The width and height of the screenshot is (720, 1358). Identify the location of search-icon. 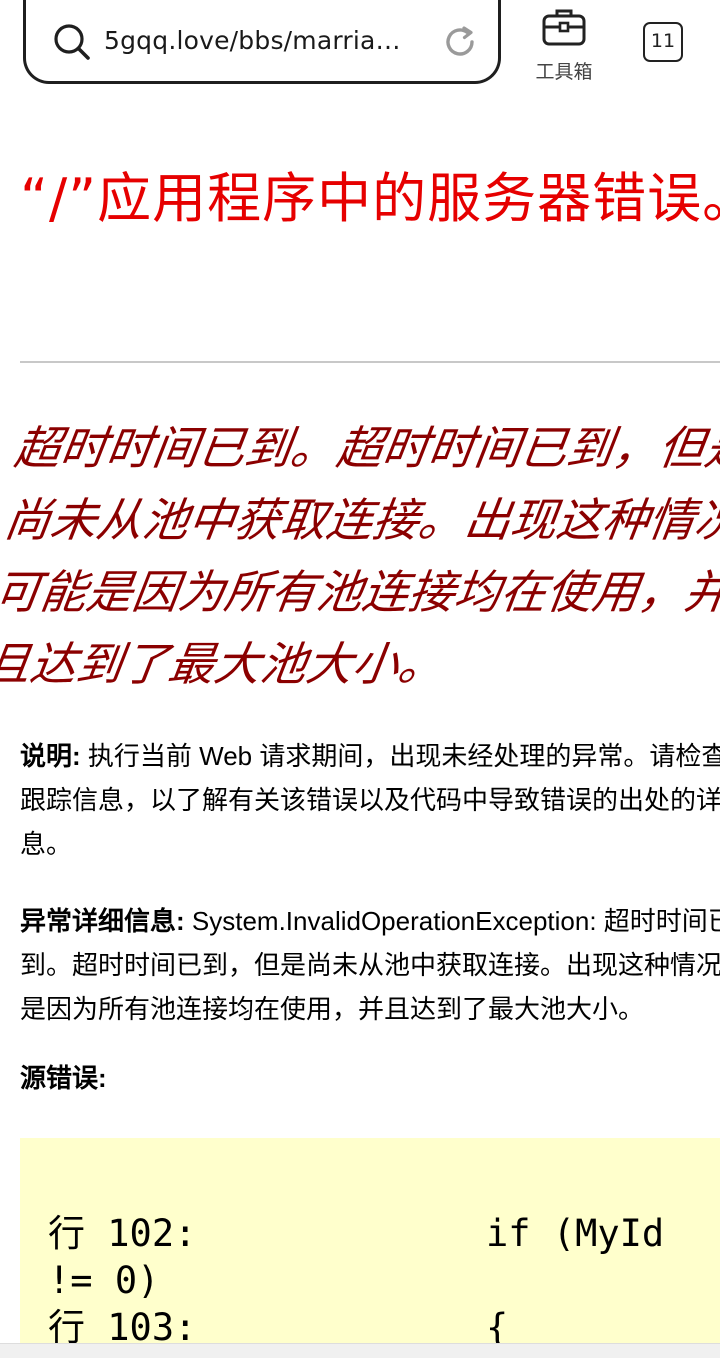
(72, 42).